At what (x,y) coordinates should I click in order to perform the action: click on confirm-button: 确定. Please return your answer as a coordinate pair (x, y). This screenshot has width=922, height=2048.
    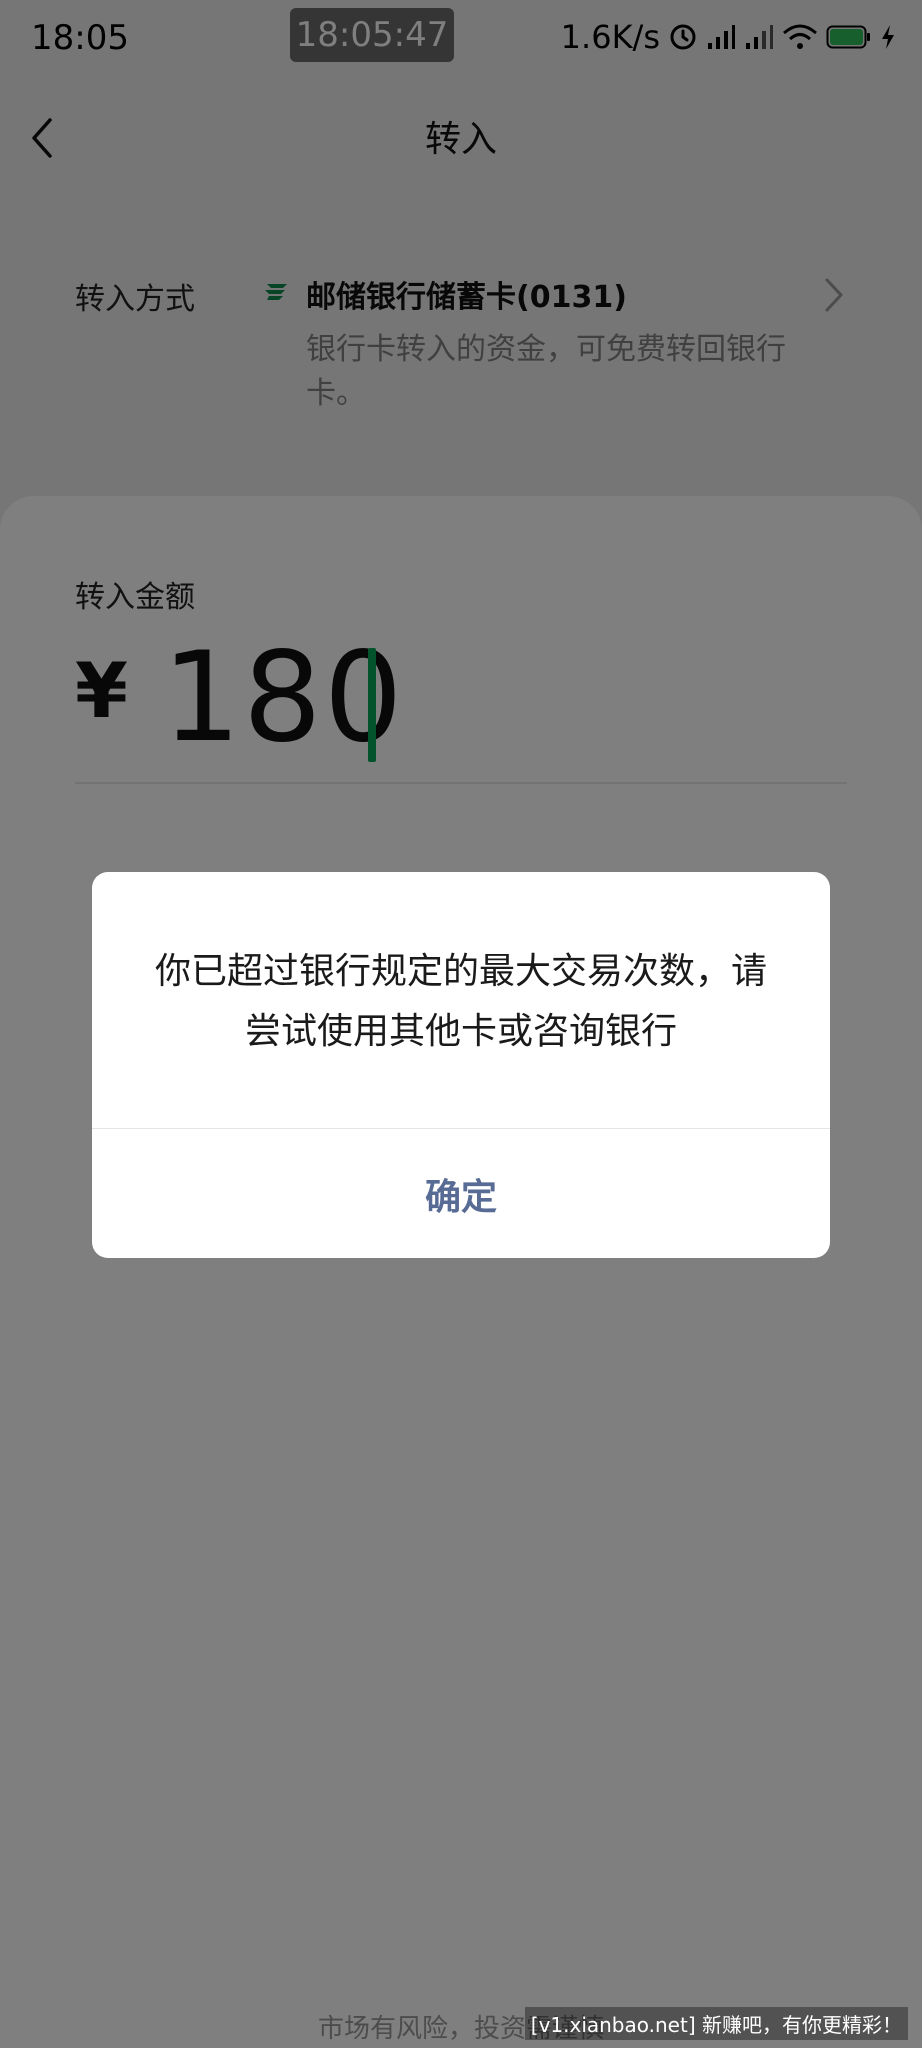
    Looking at the image, I should click on (461, 1193).